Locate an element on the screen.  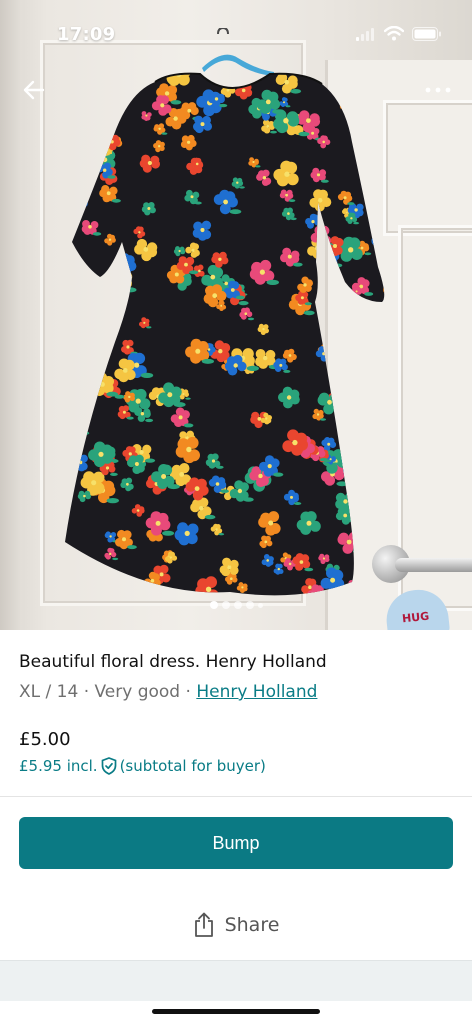
photo-pagination is located at coordinates (236, 605).